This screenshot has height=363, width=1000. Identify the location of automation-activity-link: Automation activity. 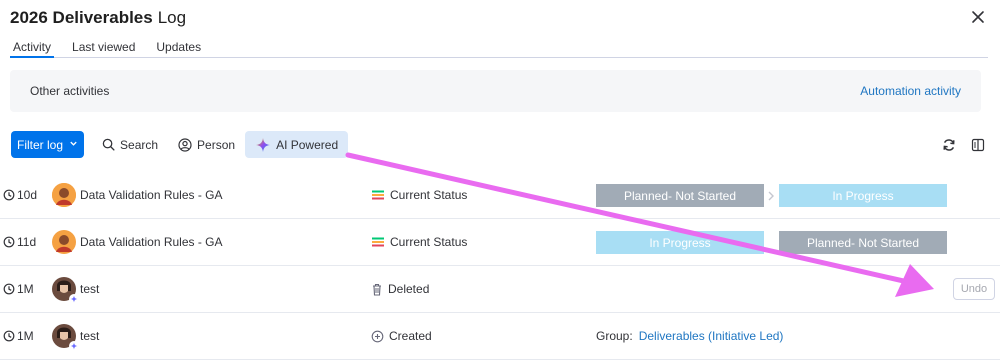
(910, 91).